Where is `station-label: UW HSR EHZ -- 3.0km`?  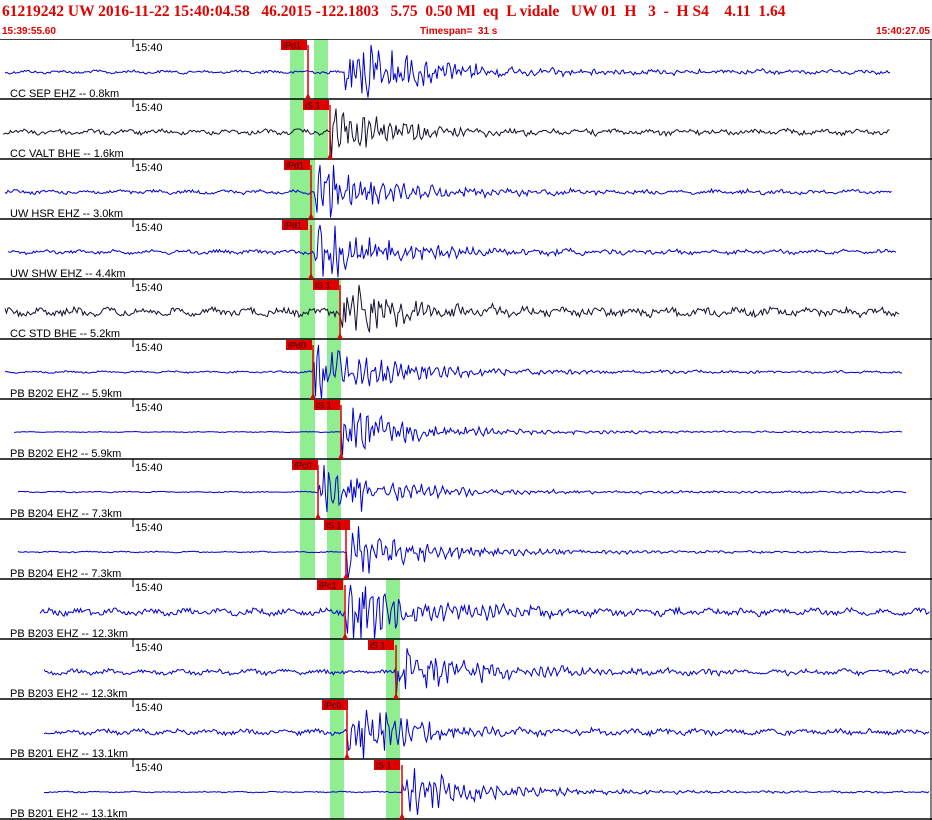 station-label: UW HSR EHZ -- 3.0km is located at coordinates (66, 214).